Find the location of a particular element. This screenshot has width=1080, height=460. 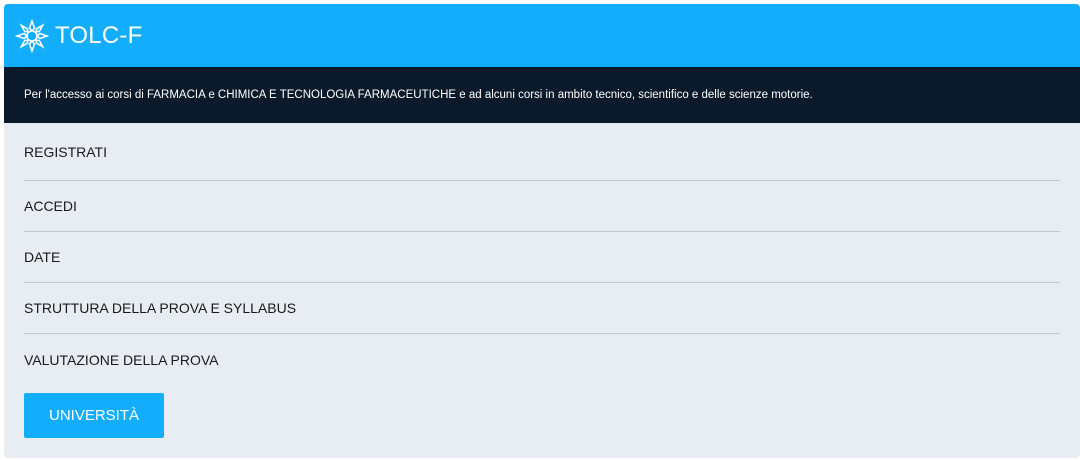

menu-item-accedi: ACCEDI is located at coordinates (542, 206).